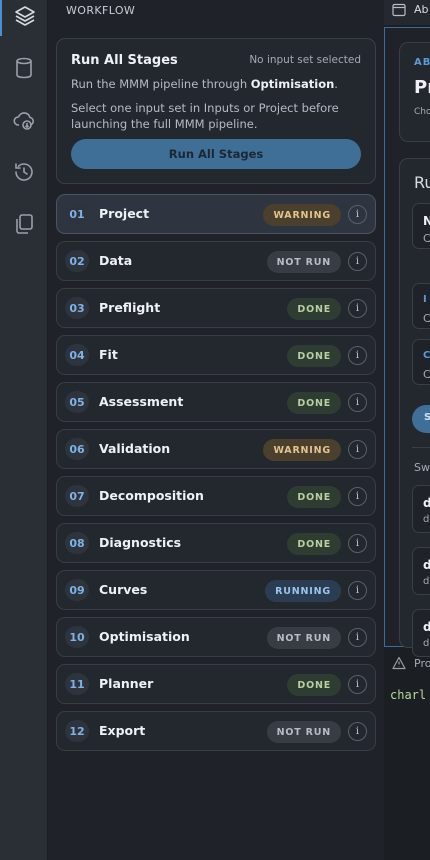 This screenshot has height=860, width=430. What do you see at coordinates (422, 182) in the screenshot?
I see `run-heading: Ru` at bounding box center [422, 182].